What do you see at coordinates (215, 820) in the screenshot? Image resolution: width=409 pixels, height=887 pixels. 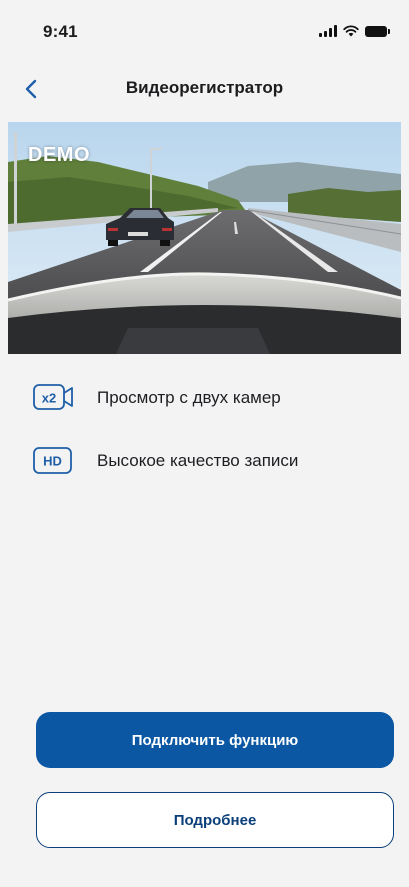 I see `more-details-button: Подробнее` at bounding box center [215, 820].